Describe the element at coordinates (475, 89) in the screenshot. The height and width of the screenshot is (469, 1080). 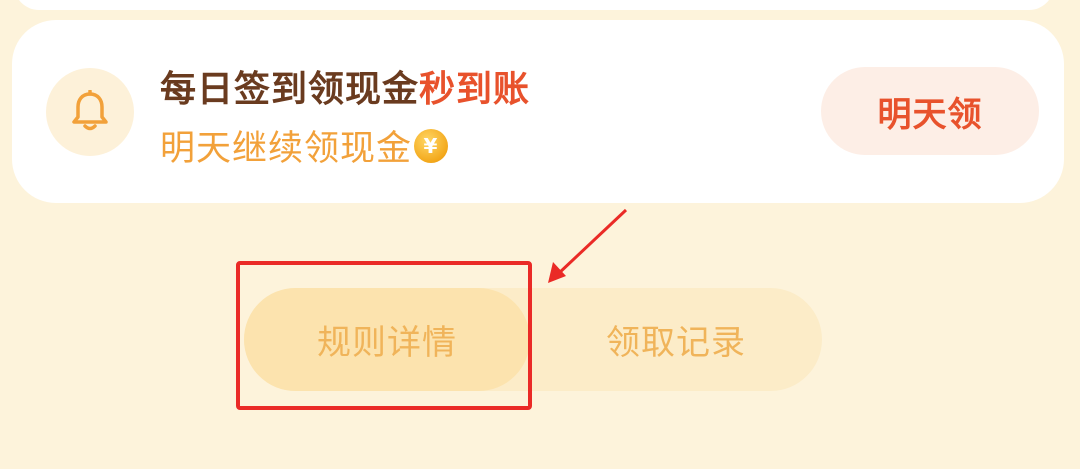
I see `checkin-title-highlight: 秒到账` at that location.